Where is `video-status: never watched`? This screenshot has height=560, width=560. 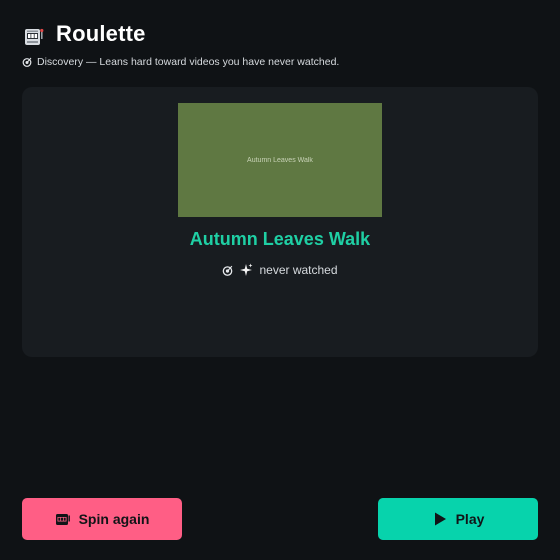 video-status: never watched is located at coordinates (280, 270).